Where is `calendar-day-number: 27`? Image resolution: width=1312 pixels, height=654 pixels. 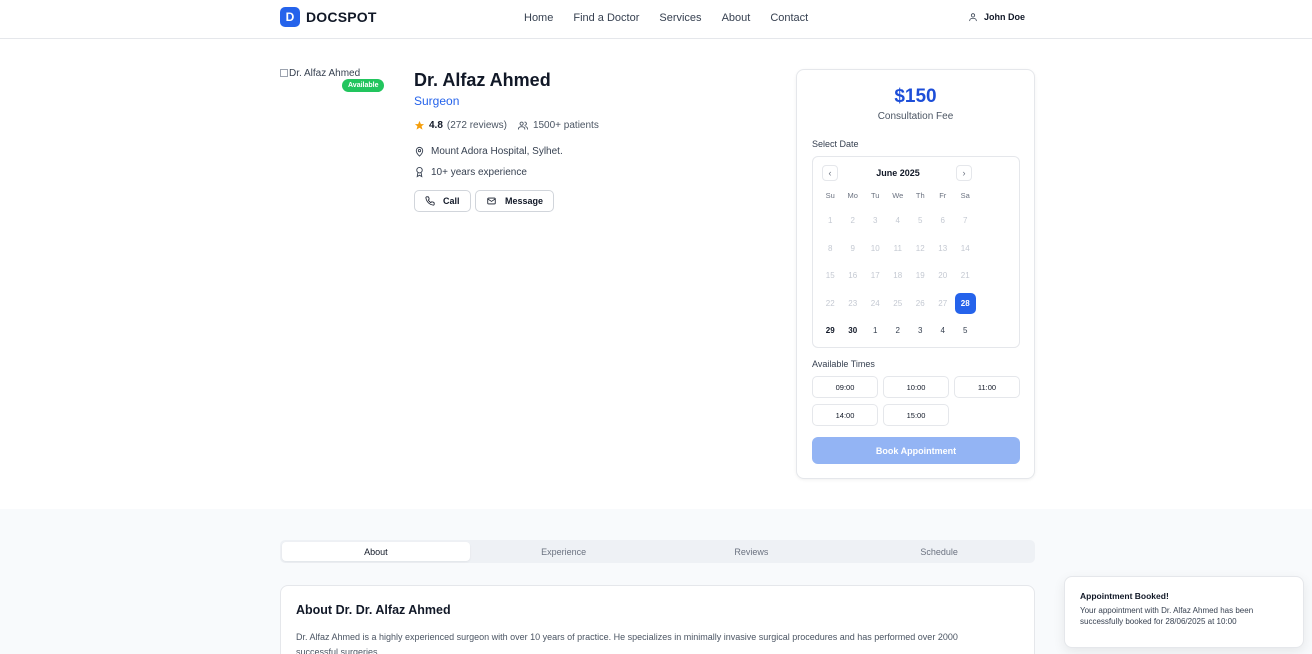 calendar-day-number: 27 is located at coordinates (943, 303).